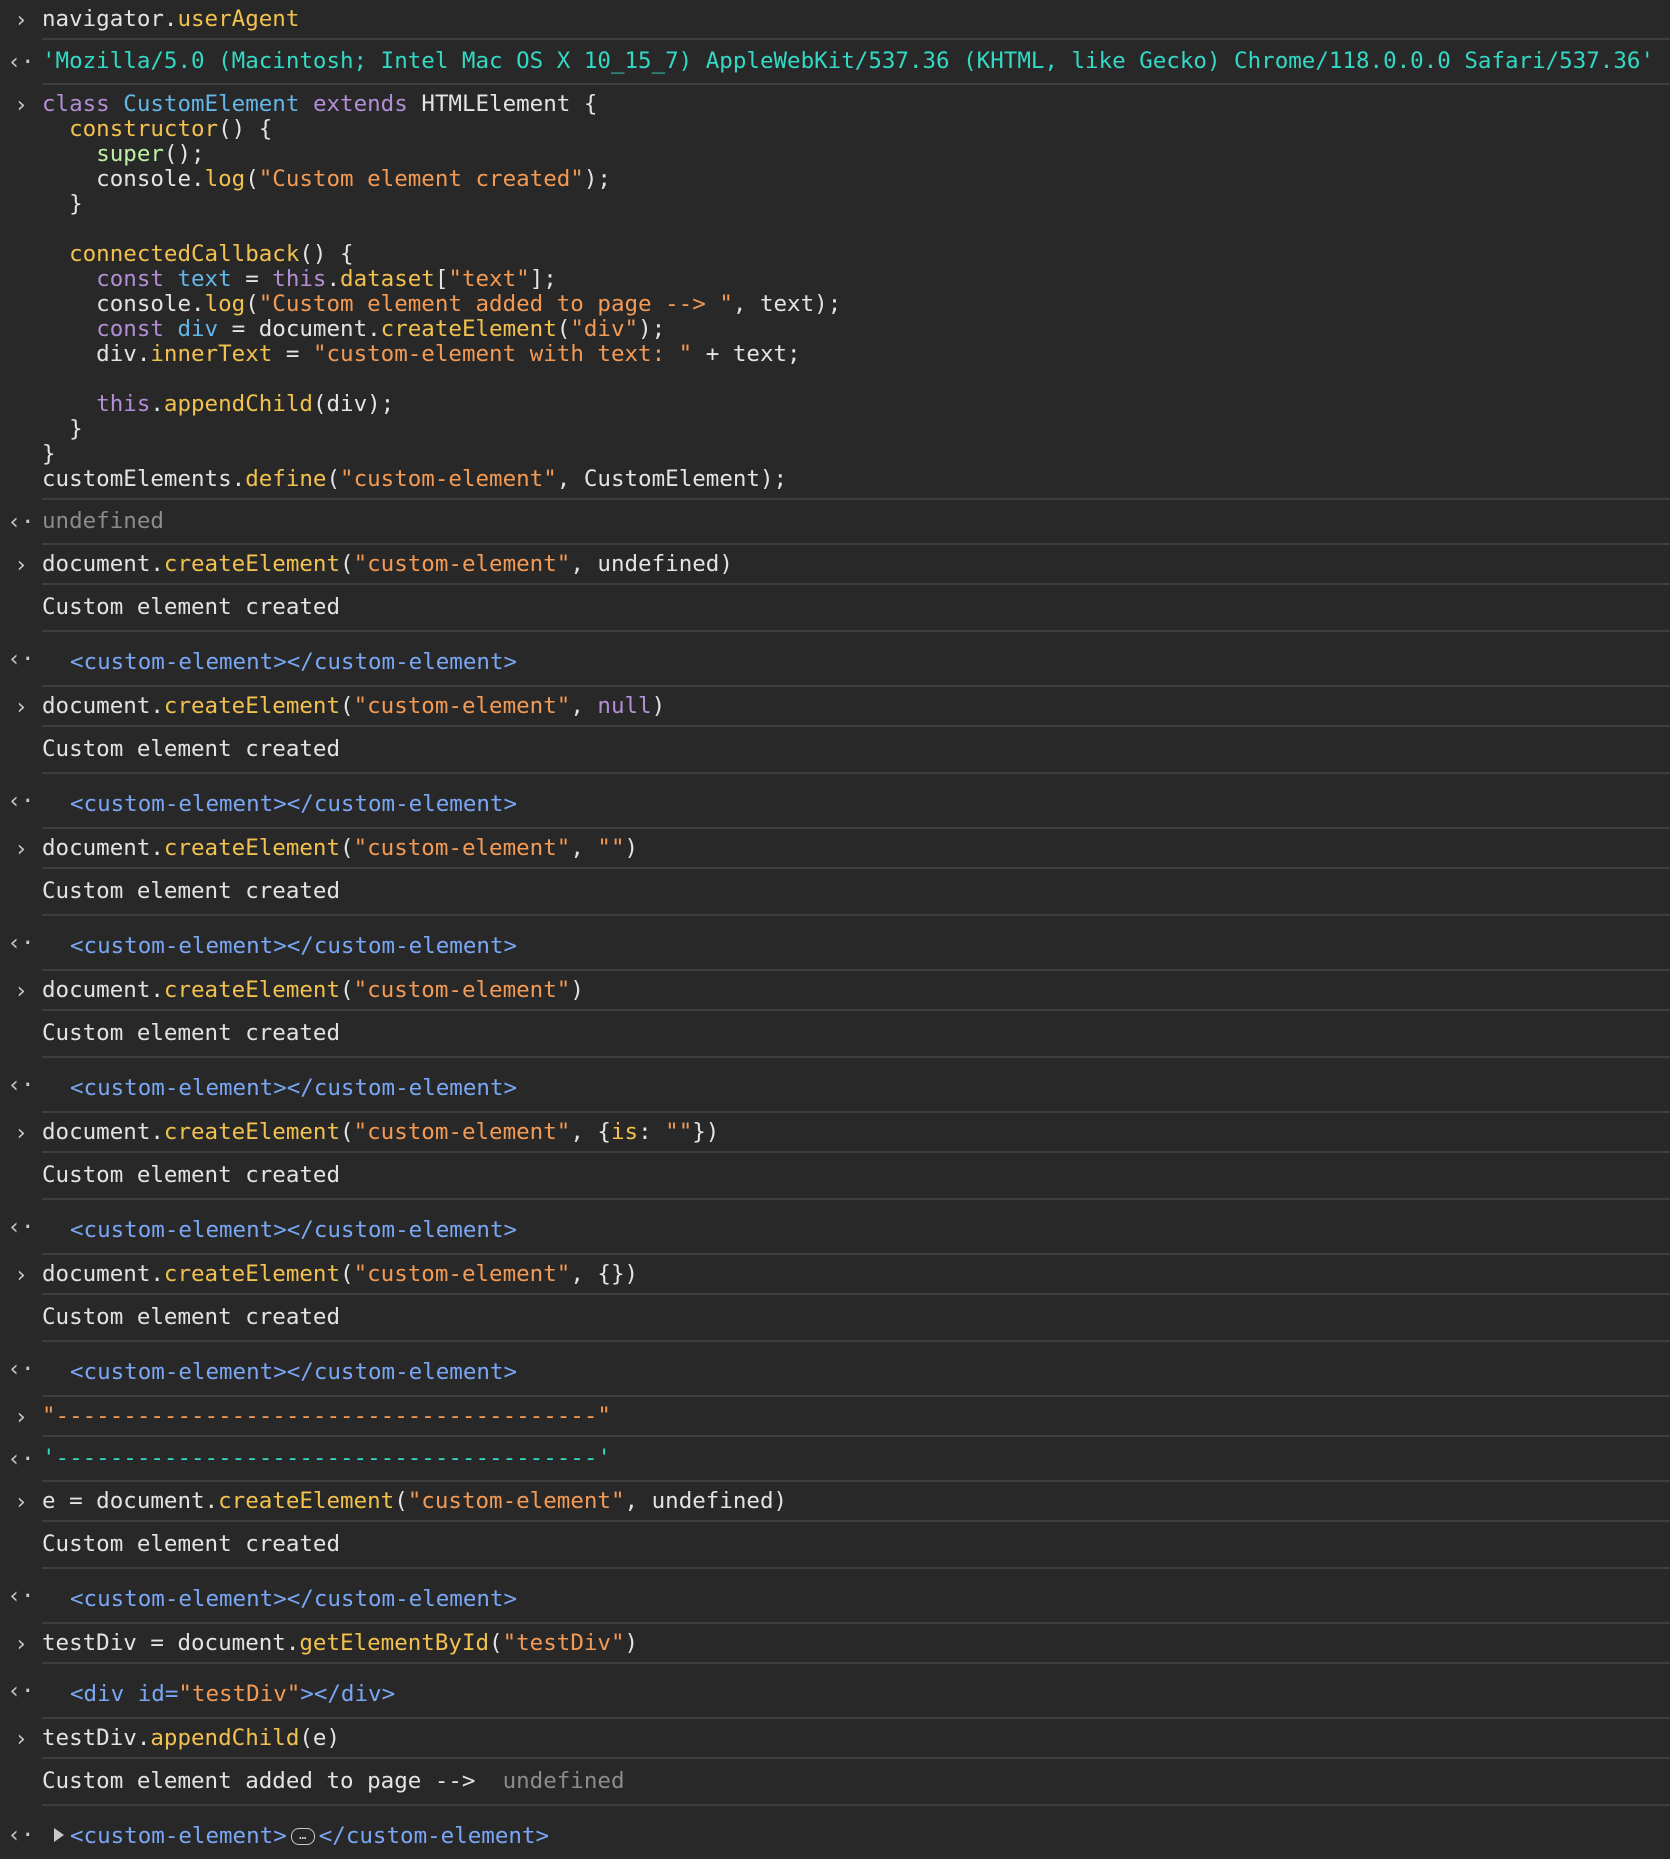  What do you see at coordinates (856, 1836) in the screenshot?
I see `code-line: <custom-element>… </custom-element>` at bounding box center [856, 1836].